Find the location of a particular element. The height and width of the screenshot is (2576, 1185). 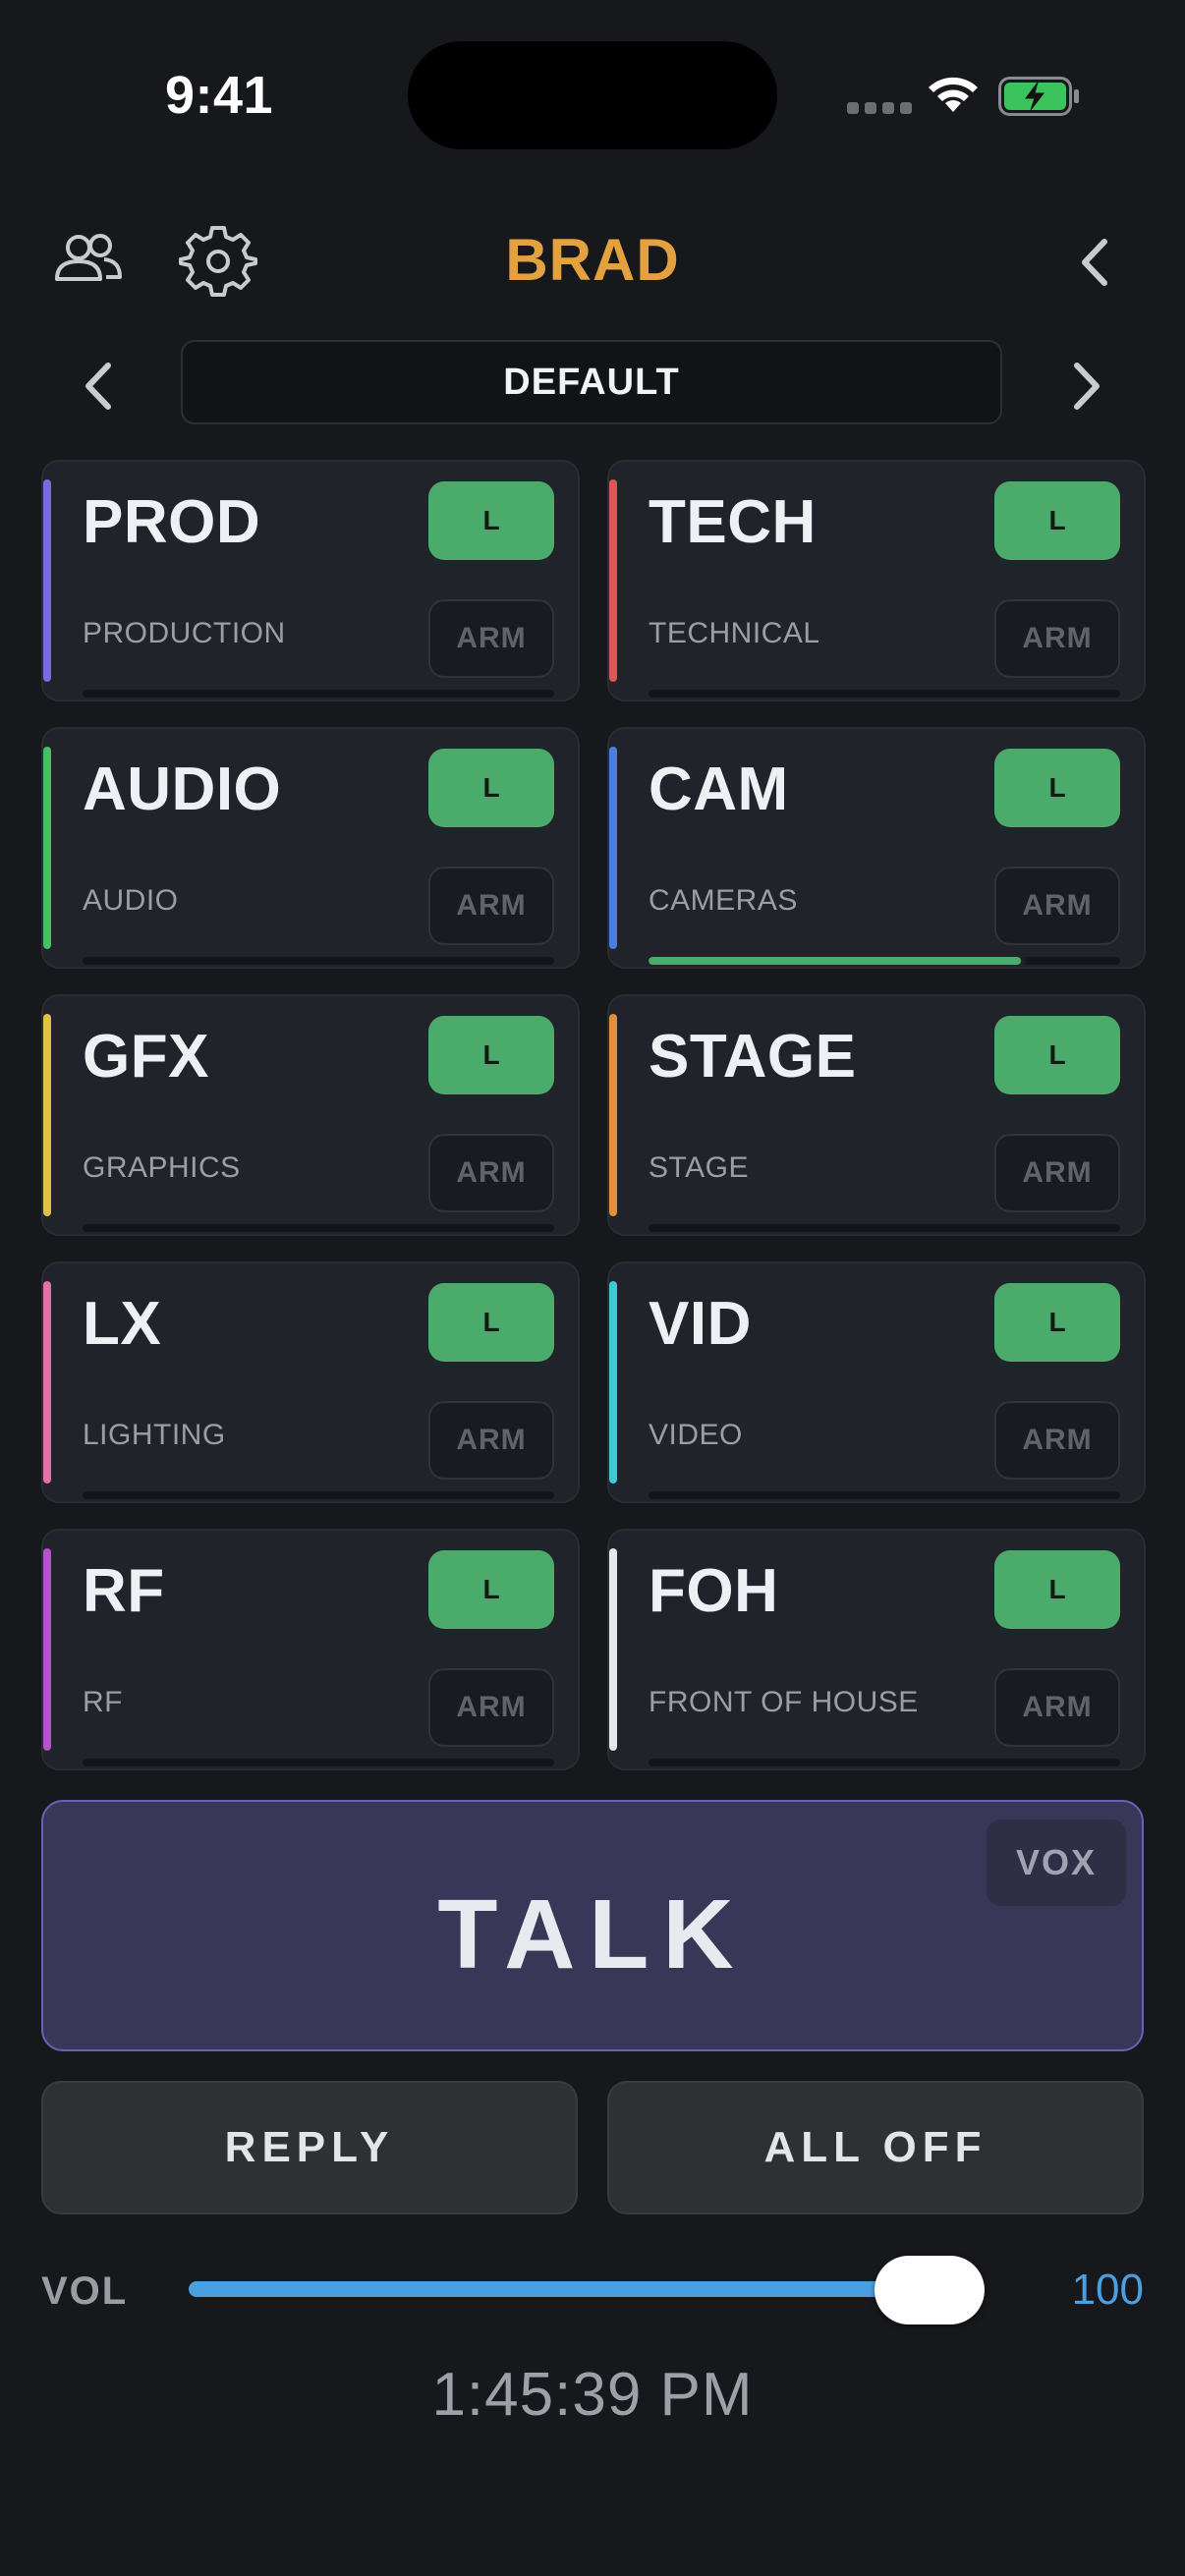

channel-code: PROD is located at coordinates (172, 522).